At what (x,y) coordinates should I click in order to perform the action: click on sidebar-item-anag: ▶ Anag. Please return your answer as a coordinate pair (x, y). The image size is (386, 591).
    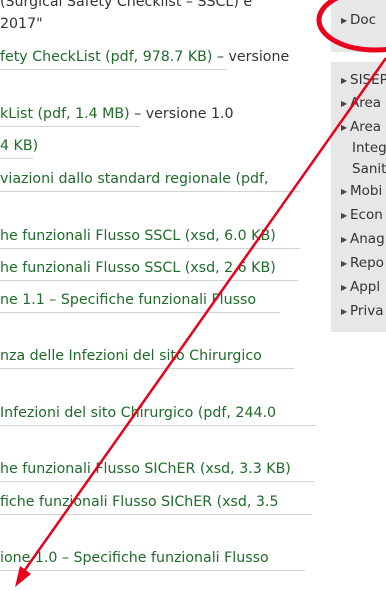
    Looking at the image, I should click on (363, 239).